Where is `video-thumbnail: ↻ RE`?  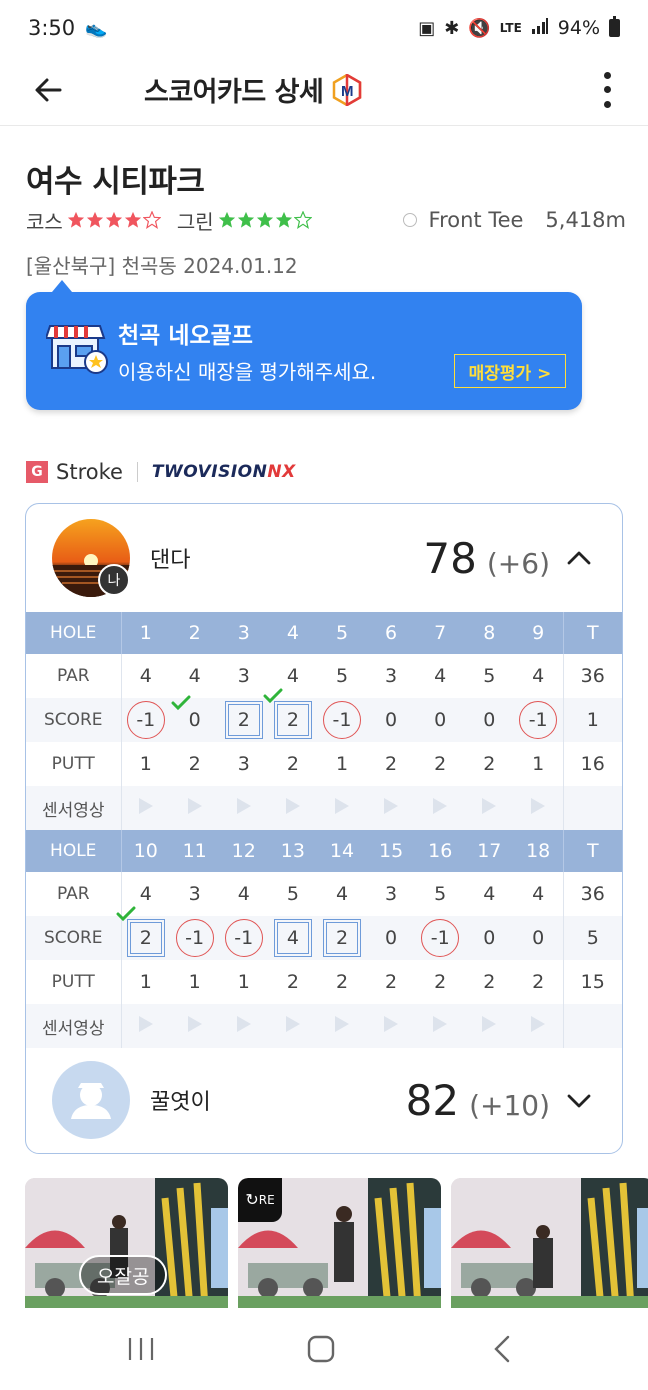
video-thumbnail: ↻ RE is located at coordinates (339, 1243).